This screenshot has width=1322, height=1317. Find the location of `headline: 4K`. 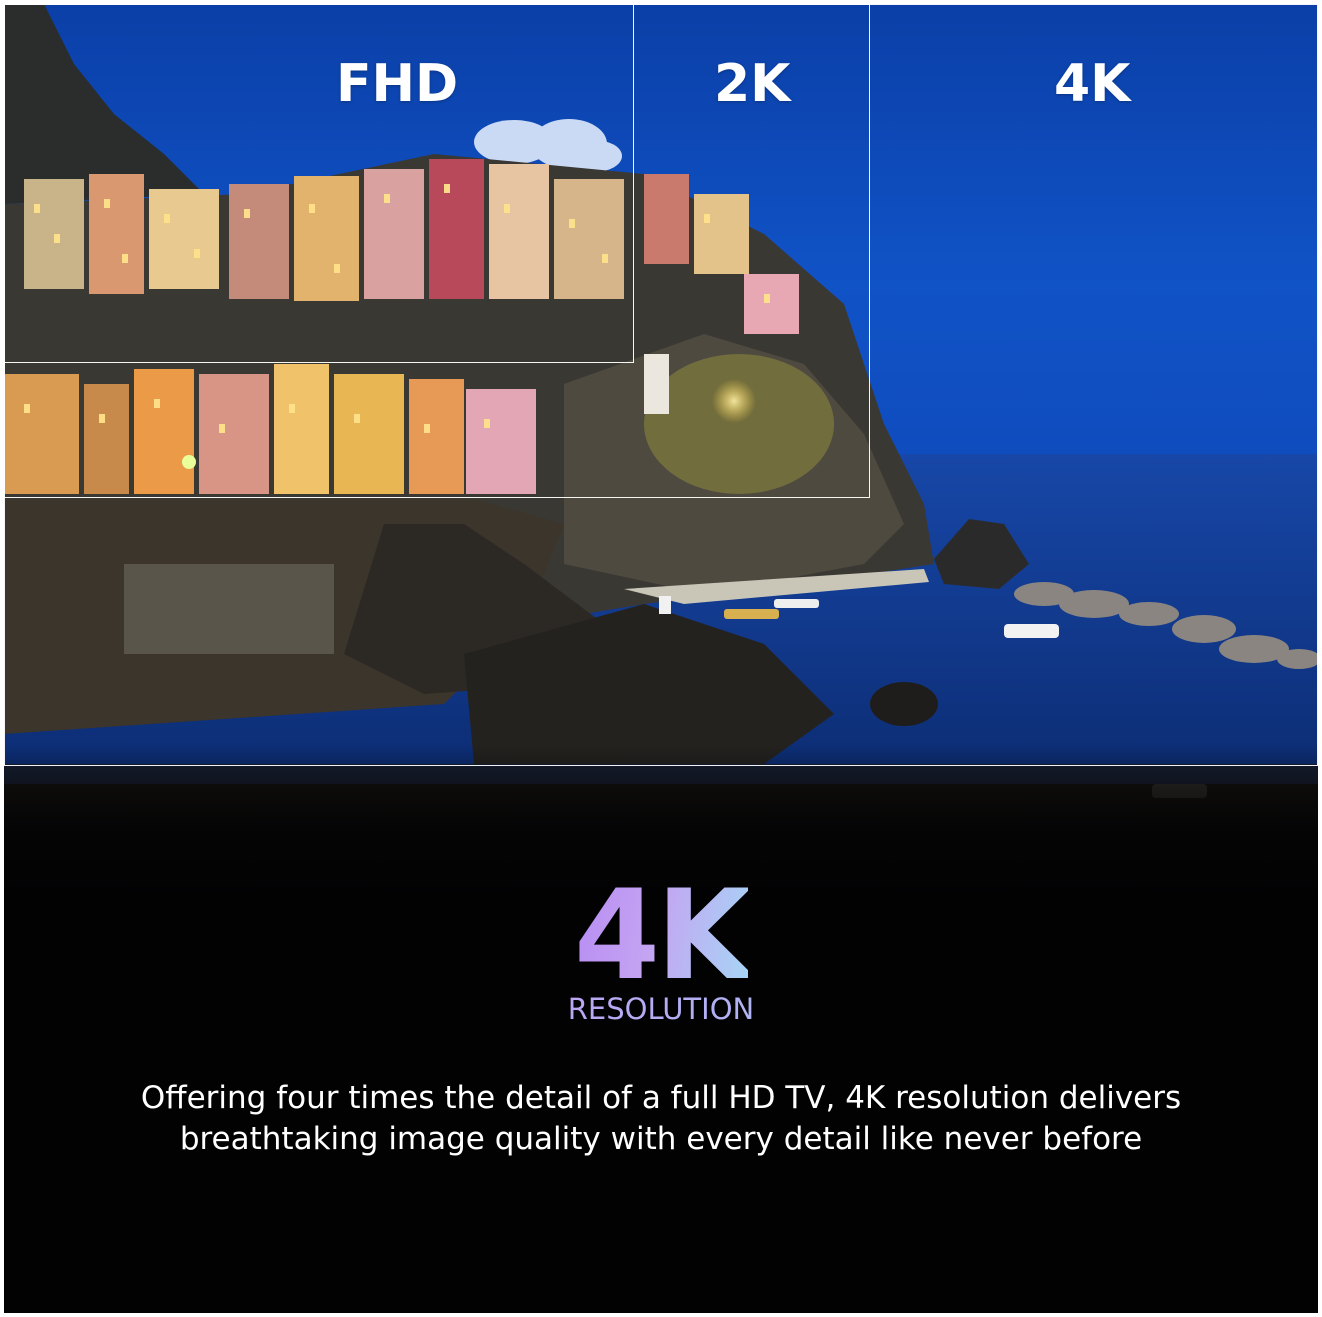

headline: 4K is located at coordinates (661, 936).